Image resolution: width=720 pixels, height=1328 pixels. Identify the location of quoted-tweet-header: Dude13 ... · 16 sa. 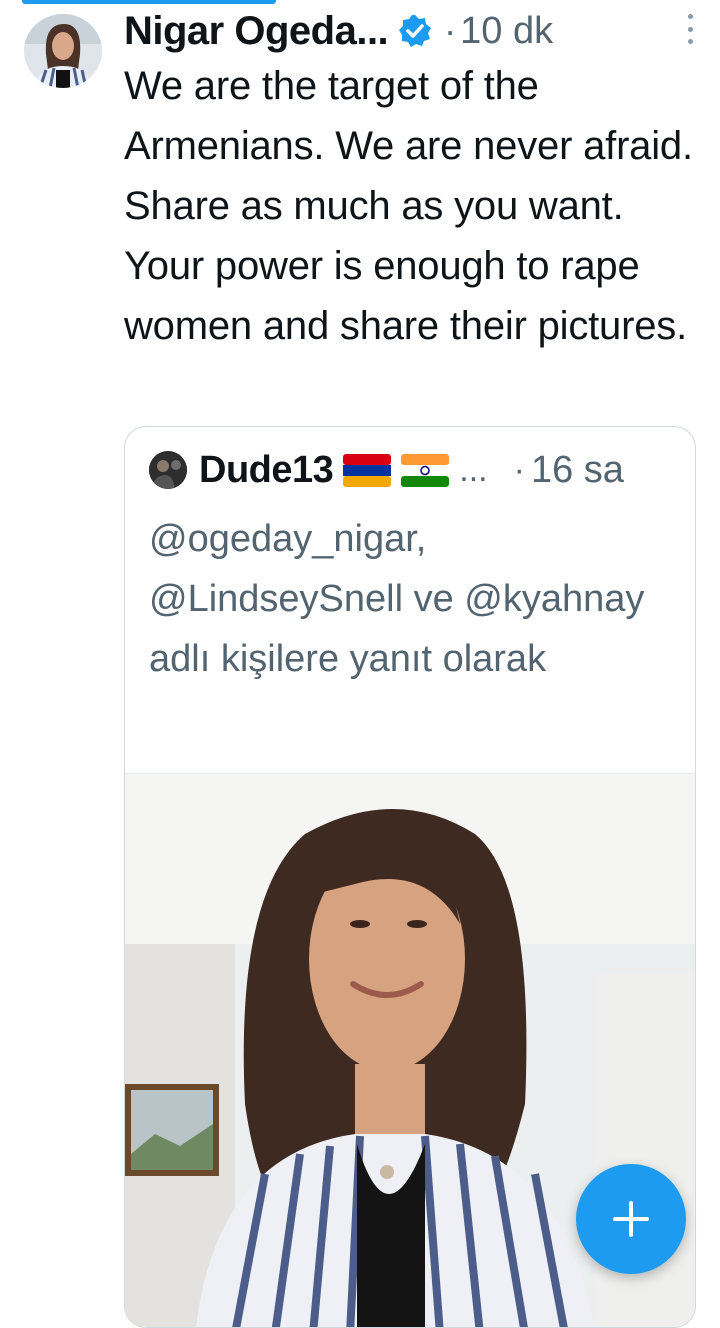
(411, 470).